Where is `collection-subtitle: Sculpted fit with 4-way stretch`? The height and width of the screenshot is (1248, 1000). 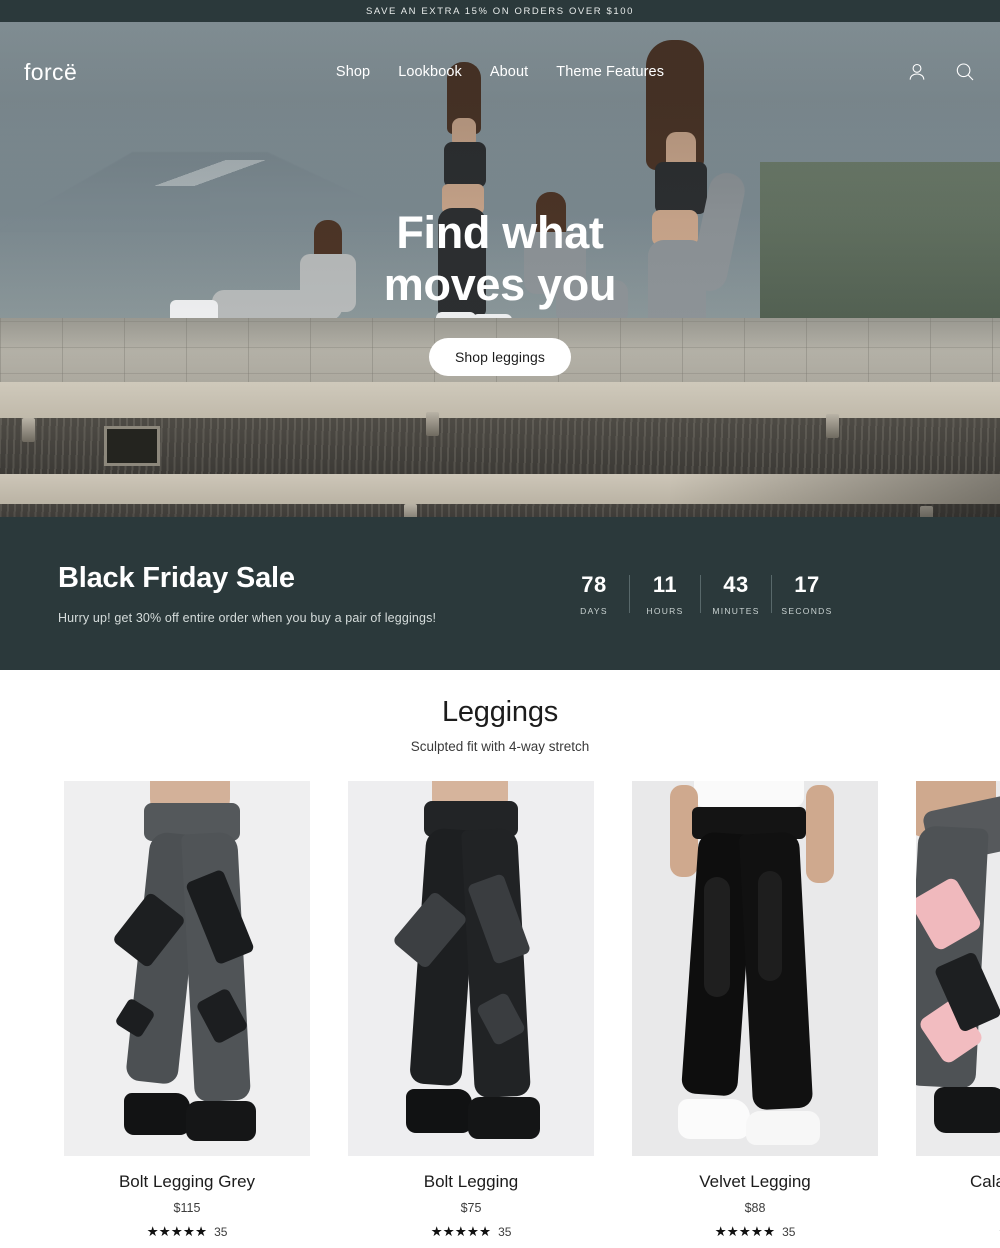
collection-subtitle: Sculpted fit with 4-way stretch is located at coordinates (500, 746).